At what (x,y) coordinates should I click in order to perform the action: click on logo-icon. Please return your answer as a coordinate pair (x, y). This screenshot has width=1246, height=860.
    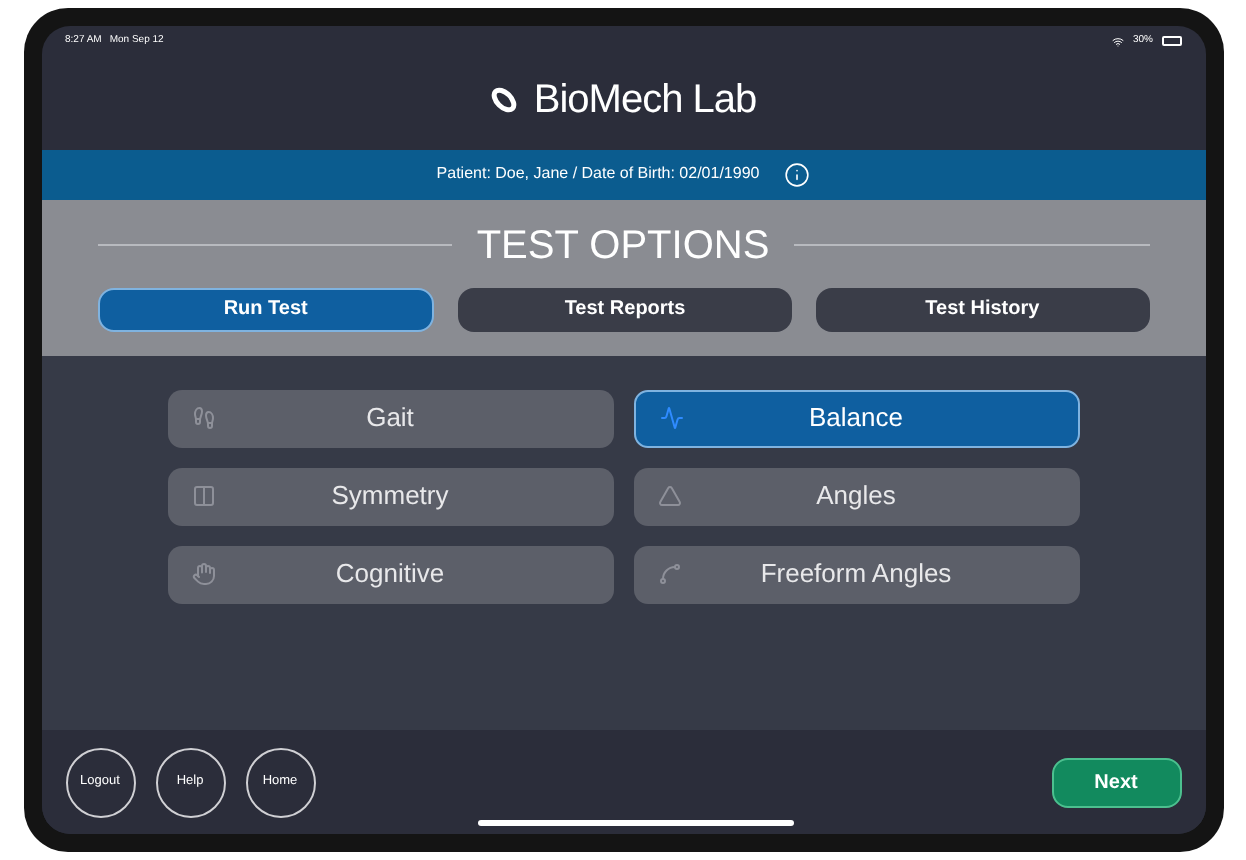
    Looking at the image, I should click on (503, 99).